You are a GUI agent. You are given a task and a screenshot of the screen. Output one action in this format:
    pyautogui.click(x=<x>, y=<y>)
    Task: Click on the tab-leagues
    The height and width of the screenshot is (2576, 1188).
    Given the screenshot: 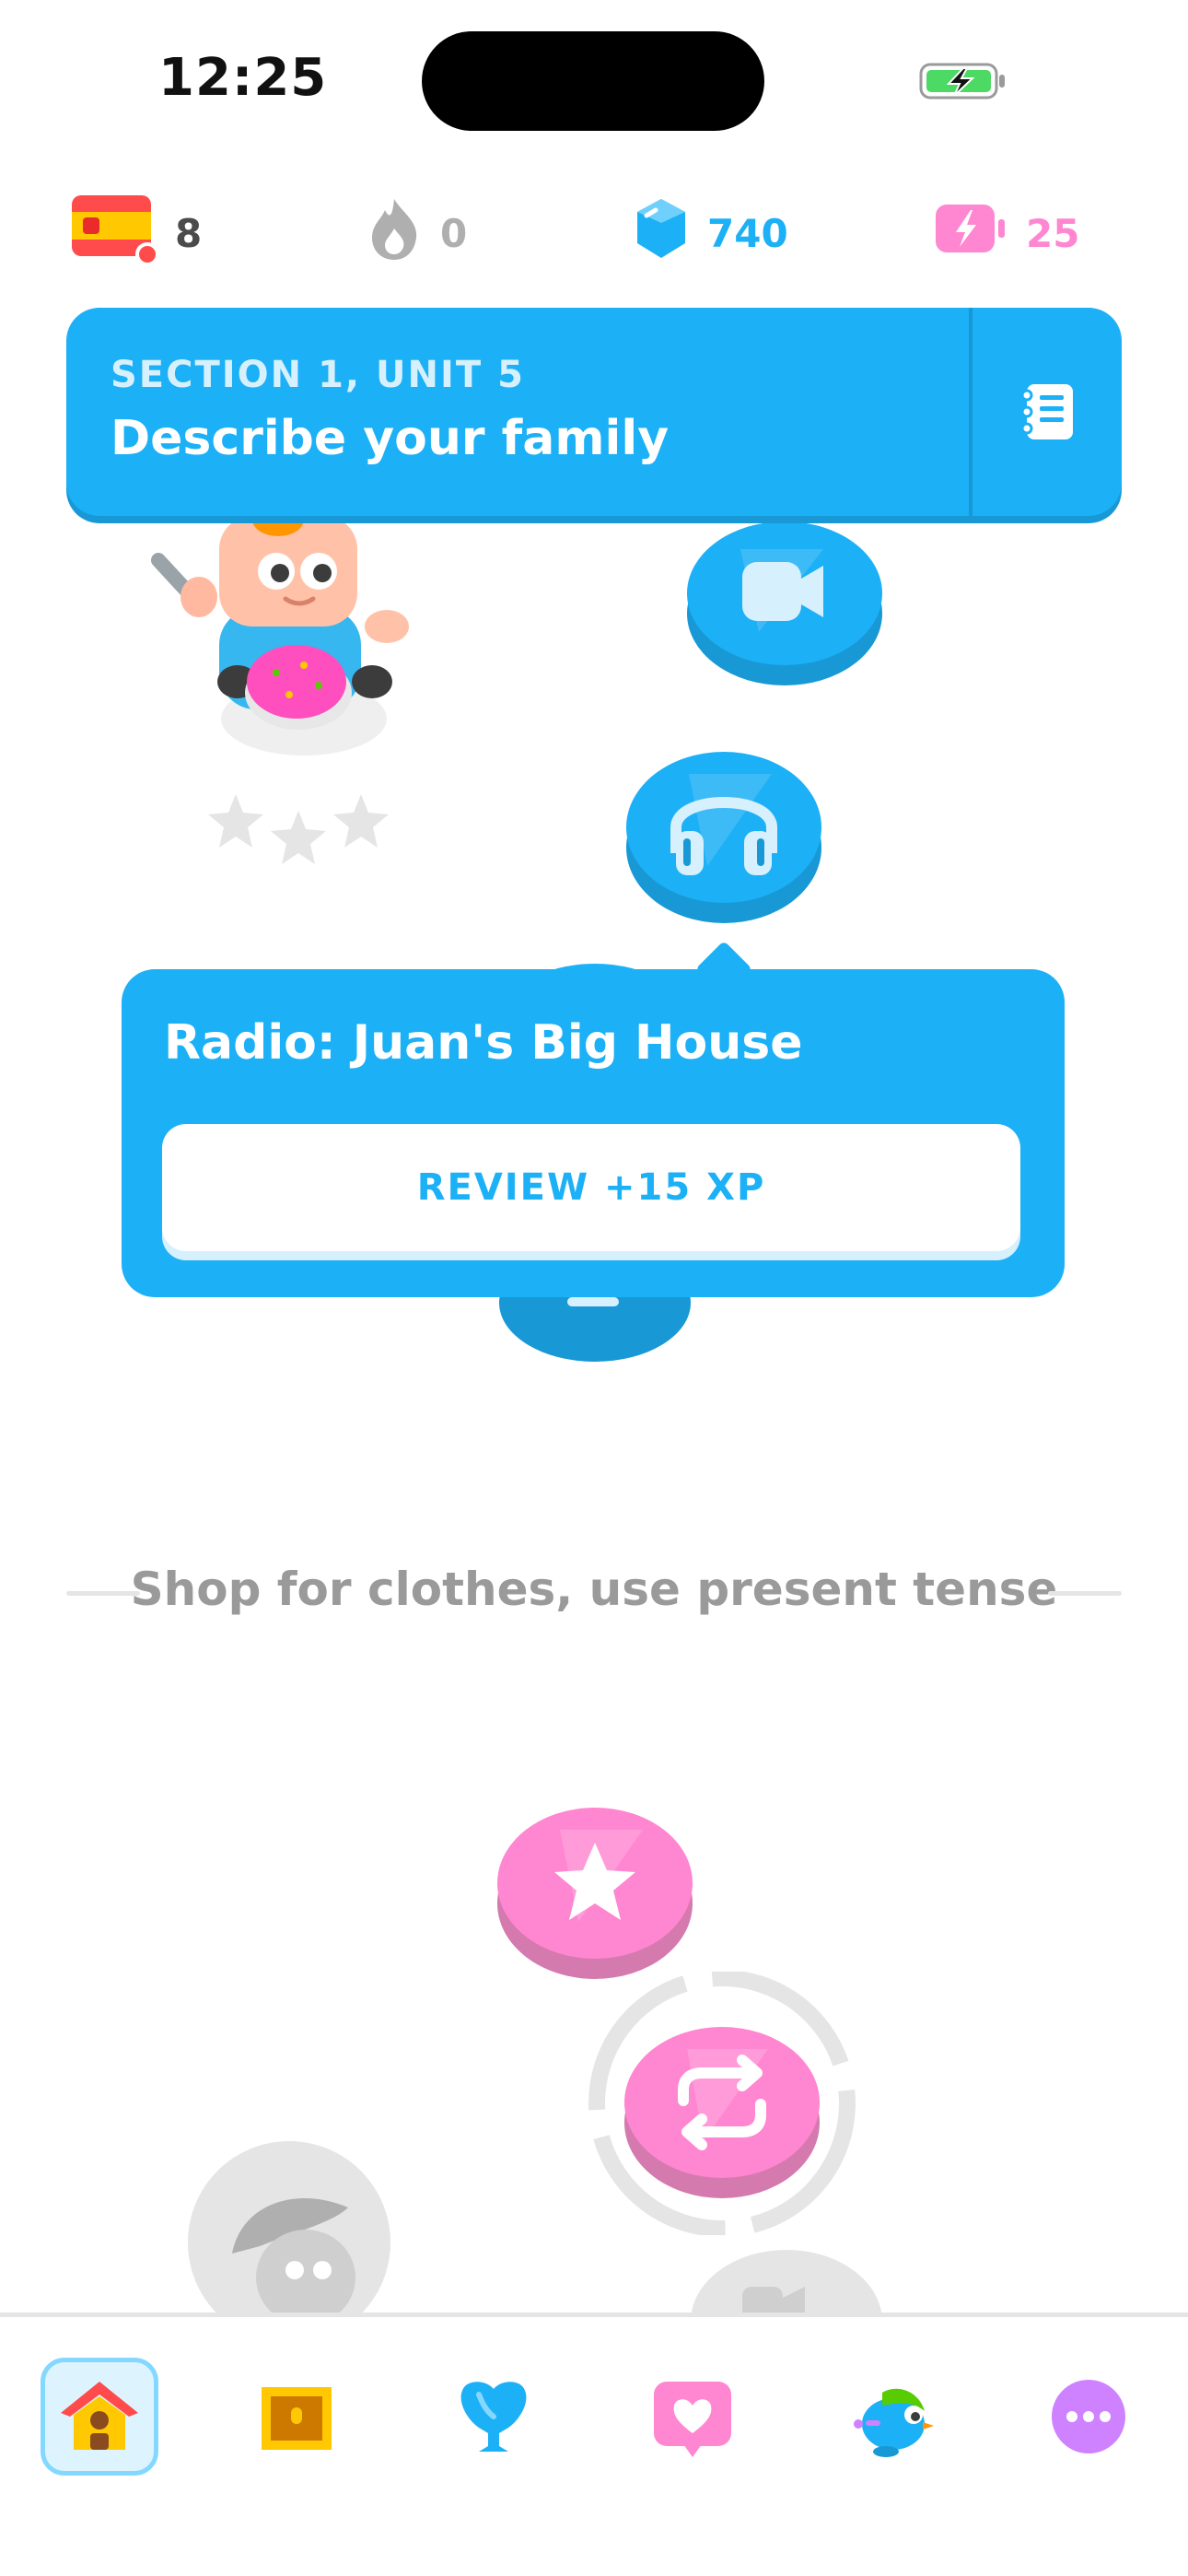 What is the action you would take?
    pyautogui.click(x=494, y=2417)
    